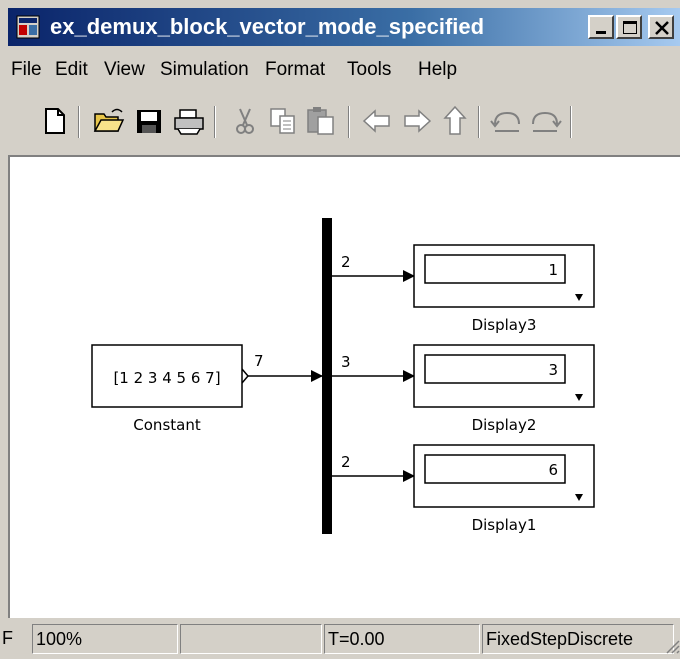  I want to click on demux-block, so click(327, 376).